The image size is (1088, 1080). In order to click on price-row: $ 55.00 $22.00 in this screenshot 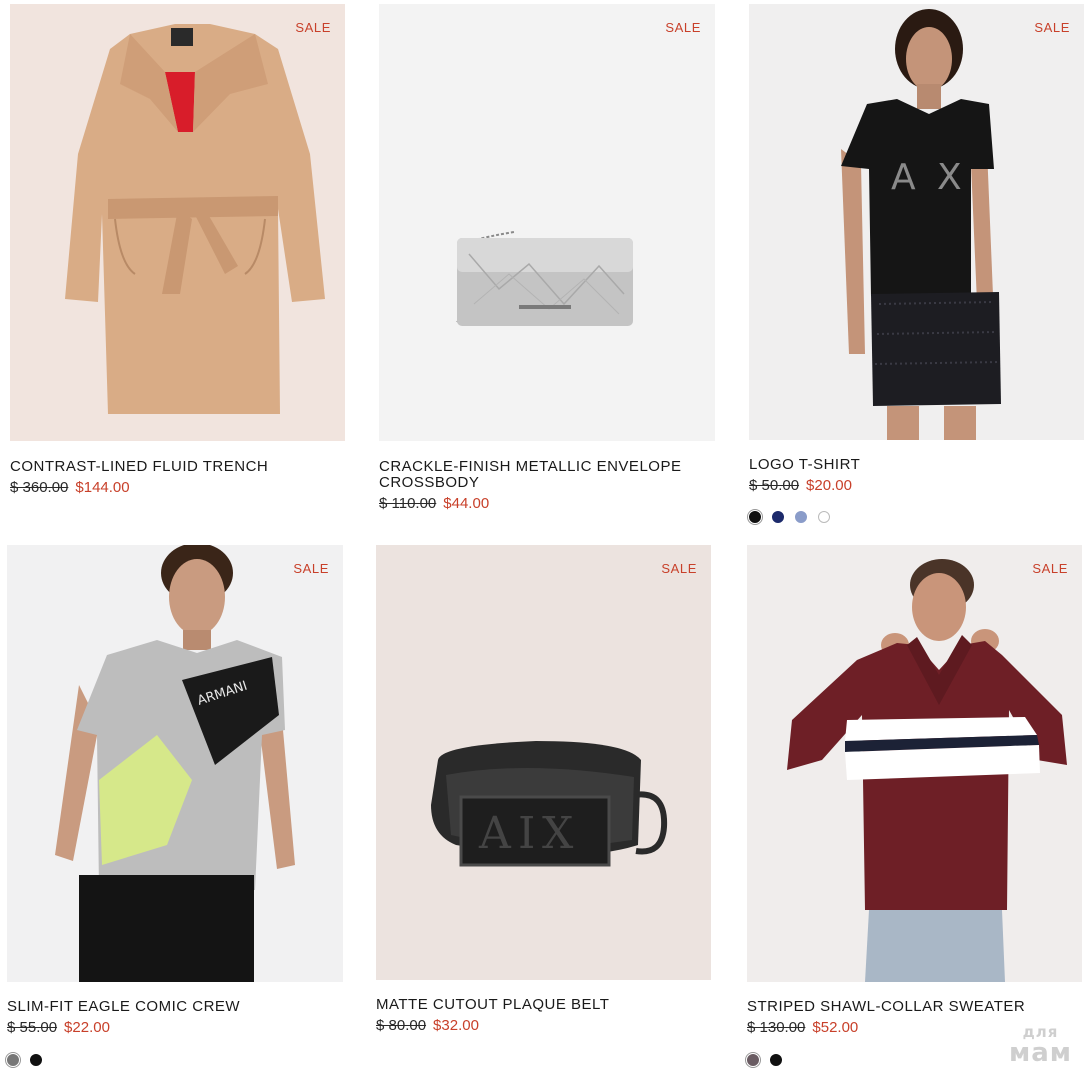, I will do `click(175, 1028)`.